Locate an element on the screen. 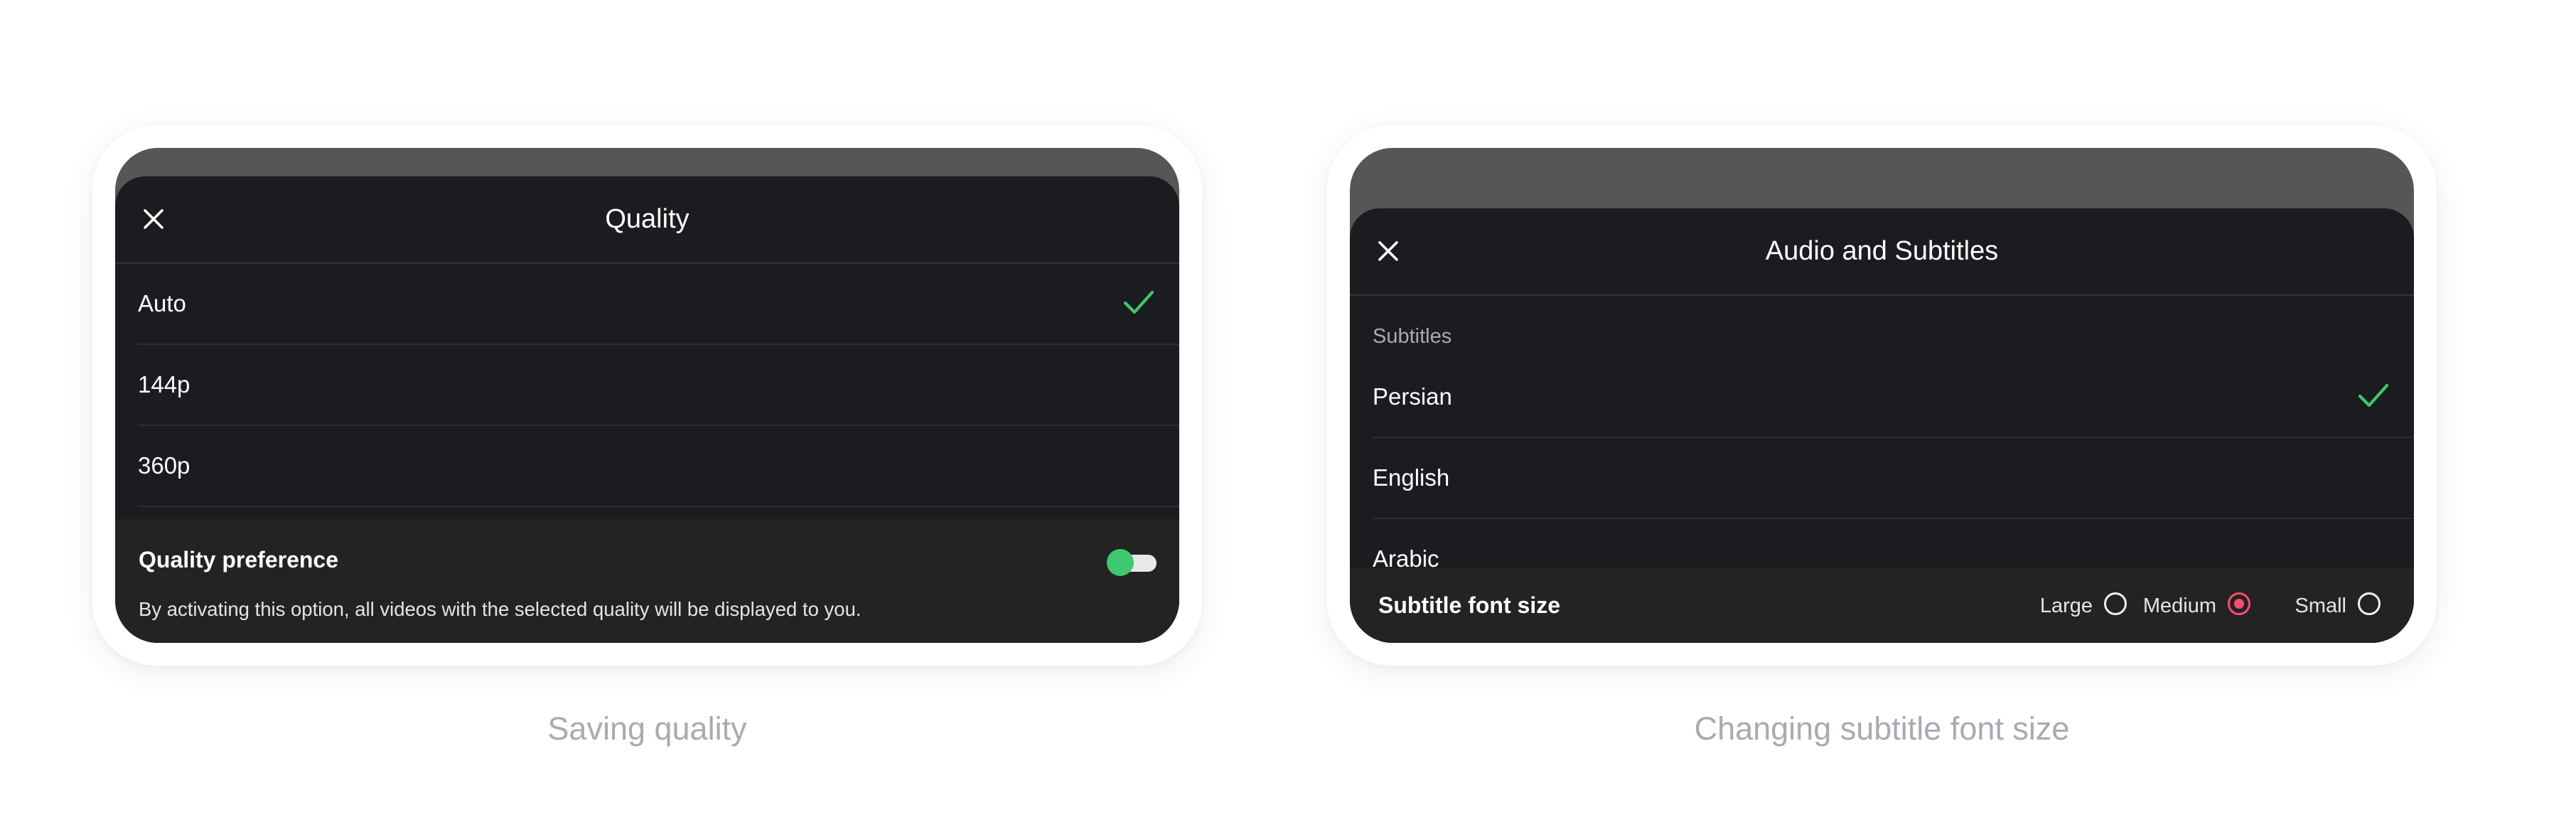  subtitle-option-english: English is located at coordinates (1893, 478).